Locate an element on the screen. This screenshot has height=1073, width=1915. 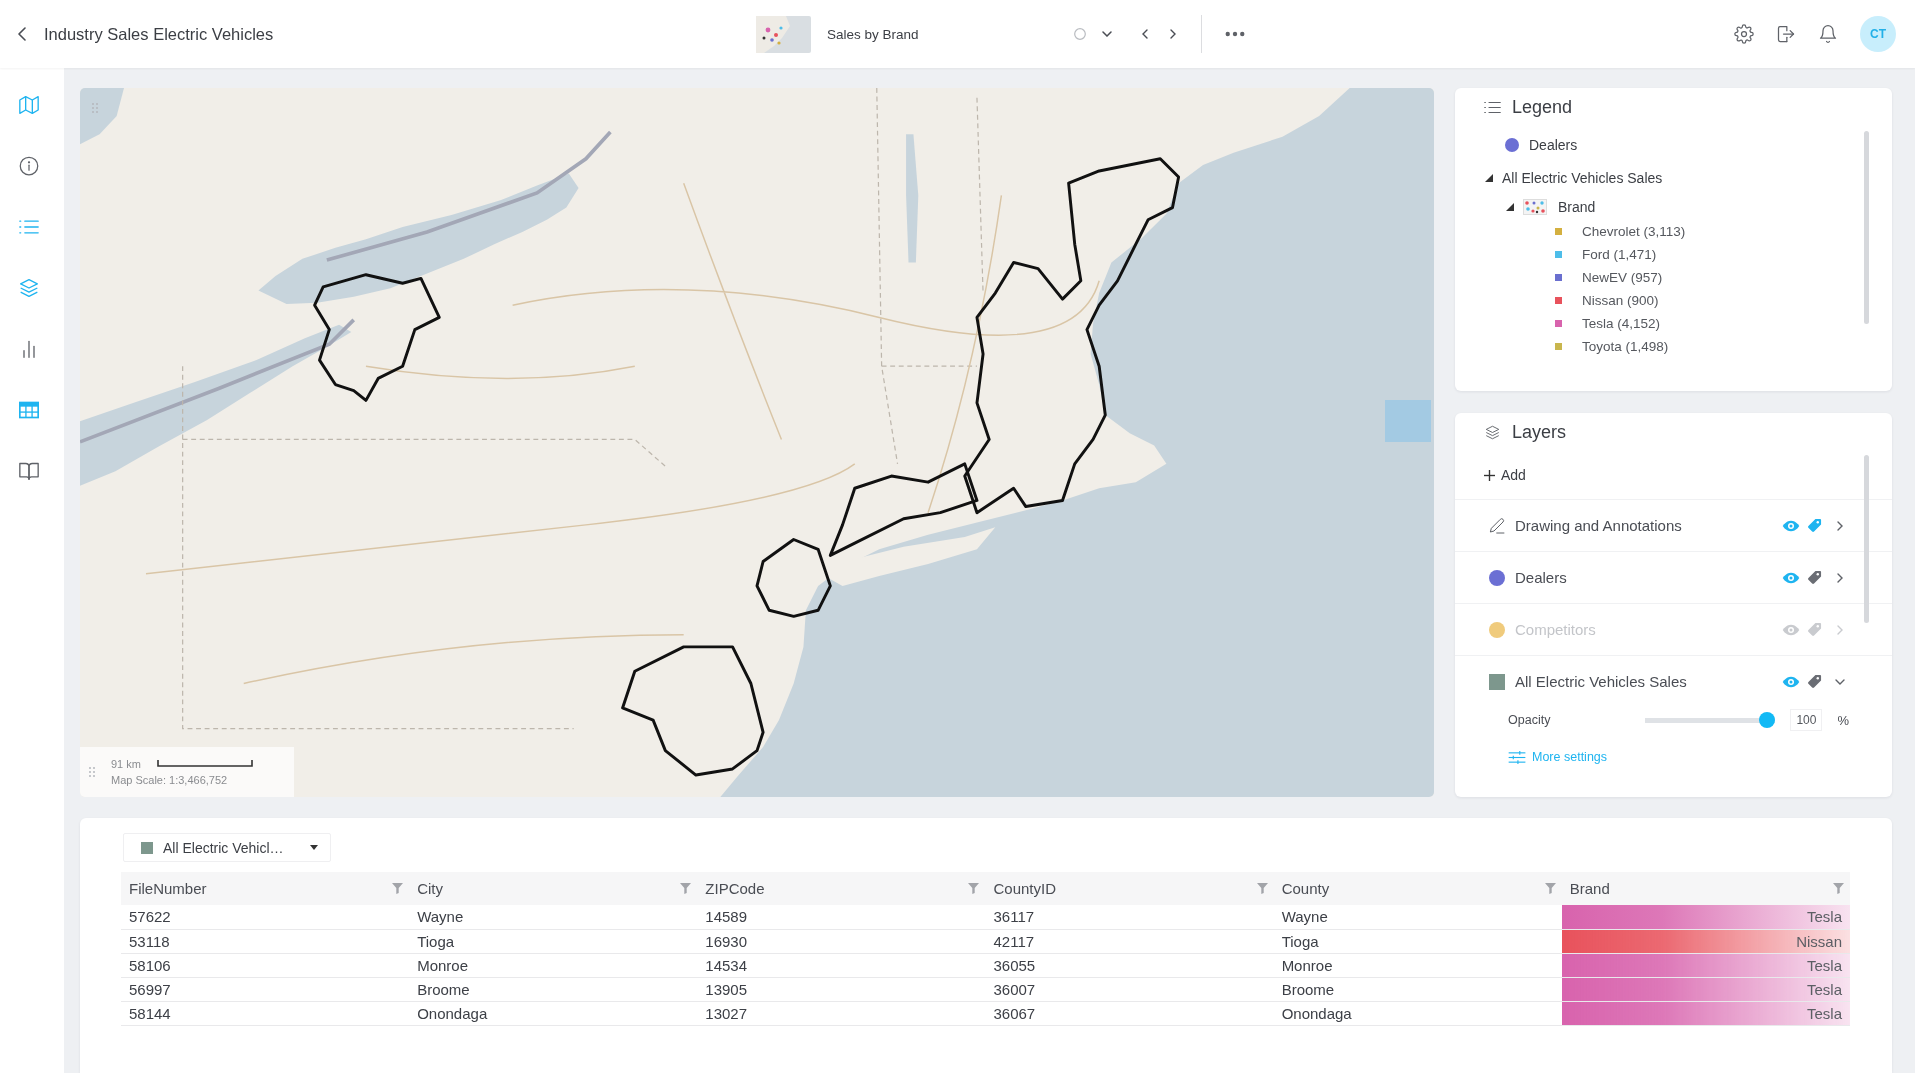
plus-icon is located at coordinates (1489, 475).